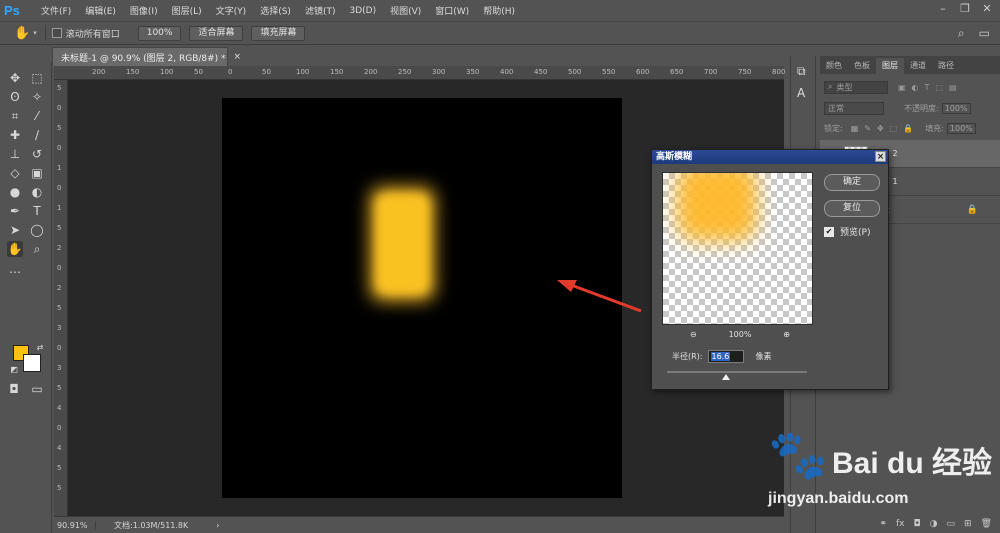 This screenshot has width=1000, height=533. Describe the element at coordinates (15, 116) in the screenshot. I see `crop-icon: ⌗` at that location.